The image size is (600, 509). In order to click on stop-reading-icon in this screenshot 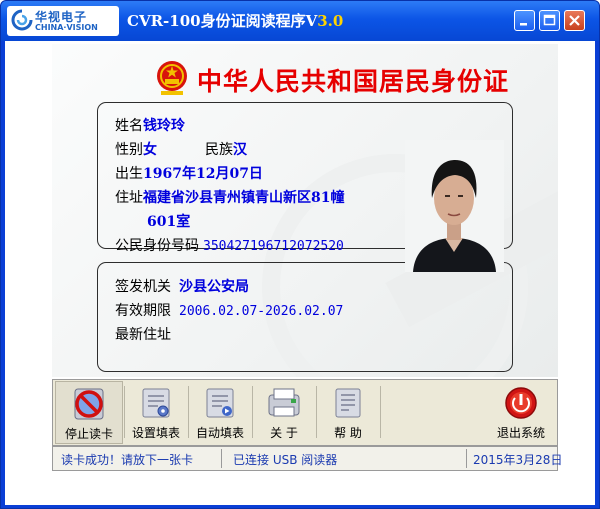, I will do `click(89, 404)`.